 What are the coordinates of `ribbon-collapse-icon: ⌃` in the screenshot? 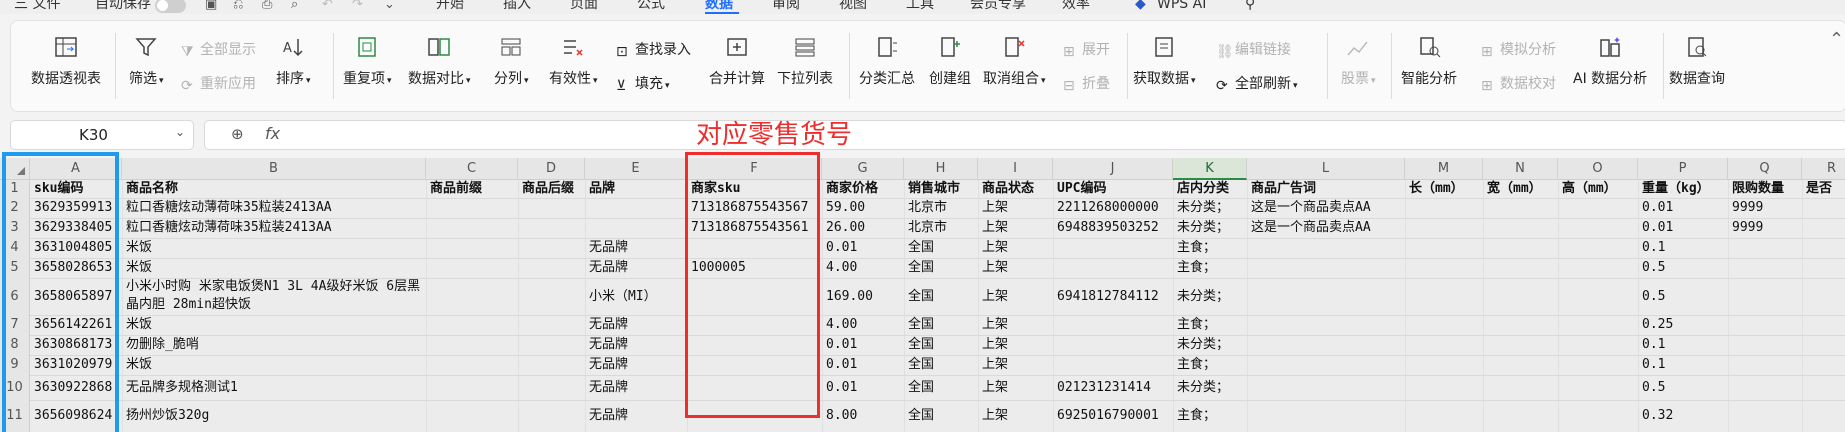 It's located at (1836, 39).